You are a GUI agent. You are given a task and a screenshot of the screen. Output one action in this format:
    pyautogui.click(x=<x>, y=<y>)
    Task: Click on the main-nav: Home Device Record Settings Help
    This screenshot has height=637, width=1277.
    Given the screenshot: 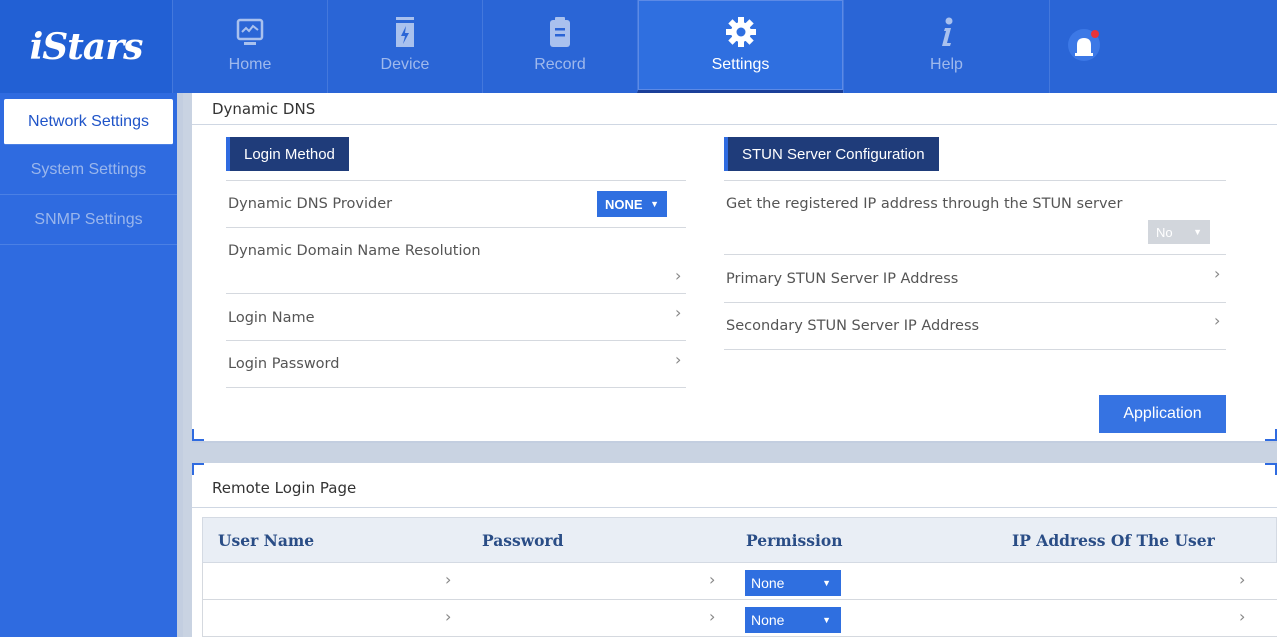 What is the action you would take?
    pyautogui.click(x=610, y=46)
    